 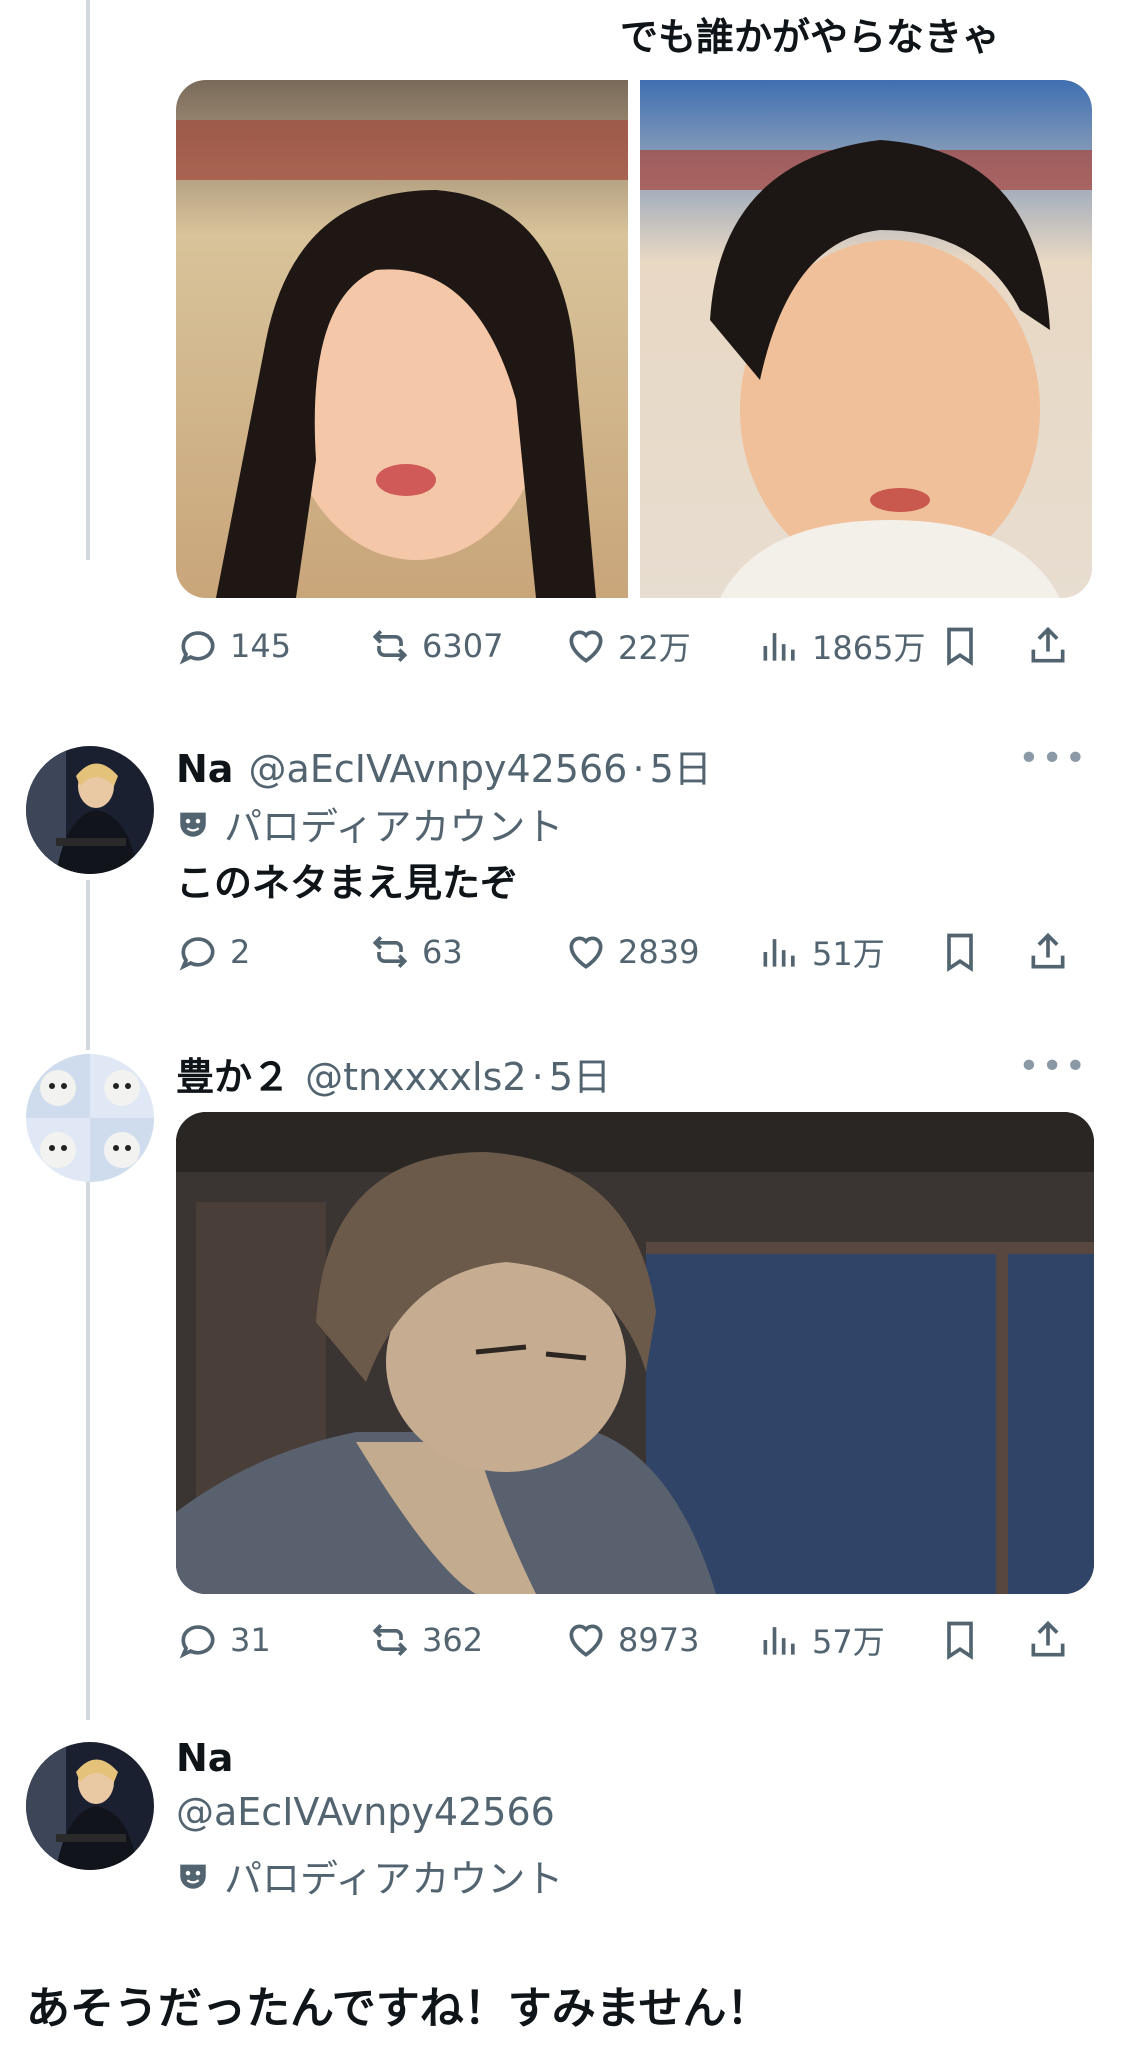 I want to click on reply-button: 31, so click(x=223, y=1640).